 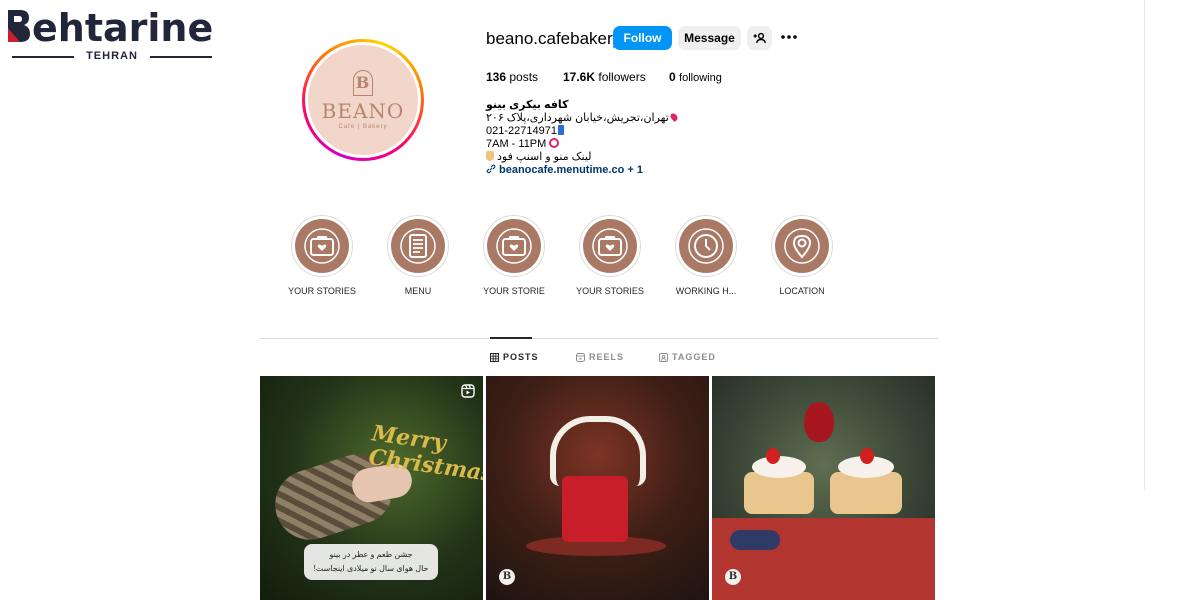 What do you see at coordinates (802, 291) in the screenshot?
I see `highlight-label: LOCATION` at bounding box center [802, 291].